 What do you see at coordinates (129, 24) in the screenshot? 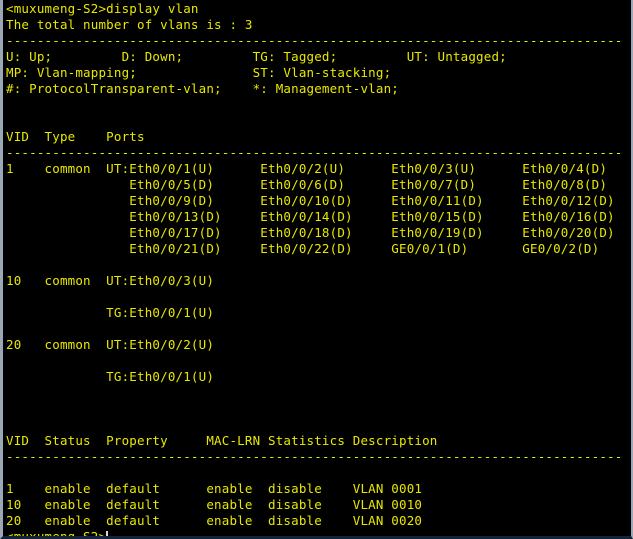
I see `terminal-line: The total number of vlans is : 3` at bounding box center [129, 24].